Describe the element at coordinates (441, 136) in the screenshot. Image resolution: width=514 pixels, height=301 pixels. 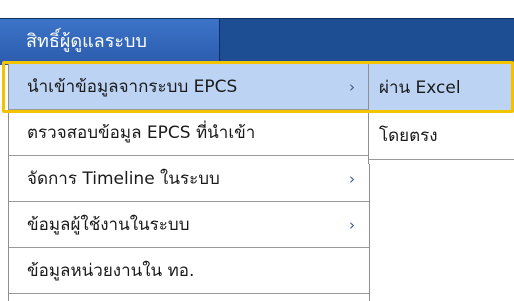
I see `submenu-item-direct: โดยตรง` at that location.